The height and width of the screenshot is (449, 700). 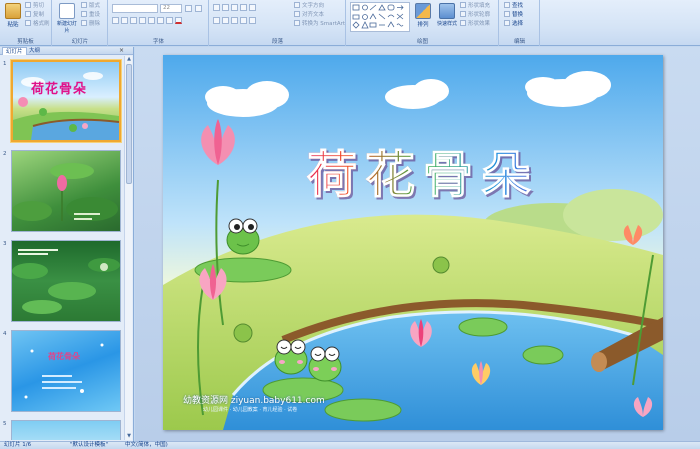 I want to click on new-slide-button: 新建幻灯片, so click(x=67, y=18).